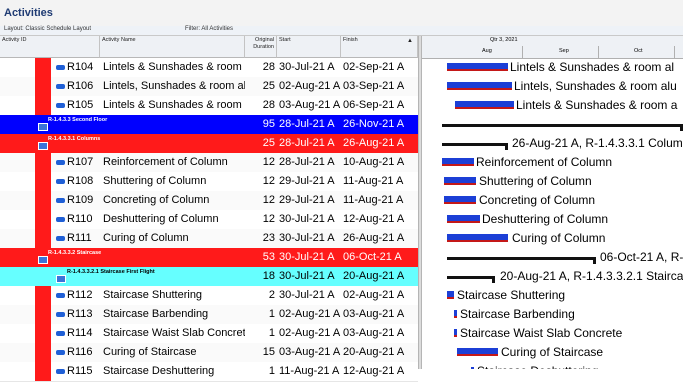  What do you see at coordinates (83, 352) in the screenshot?
I see `activity-id: R116` at bounding box center [83, 352].